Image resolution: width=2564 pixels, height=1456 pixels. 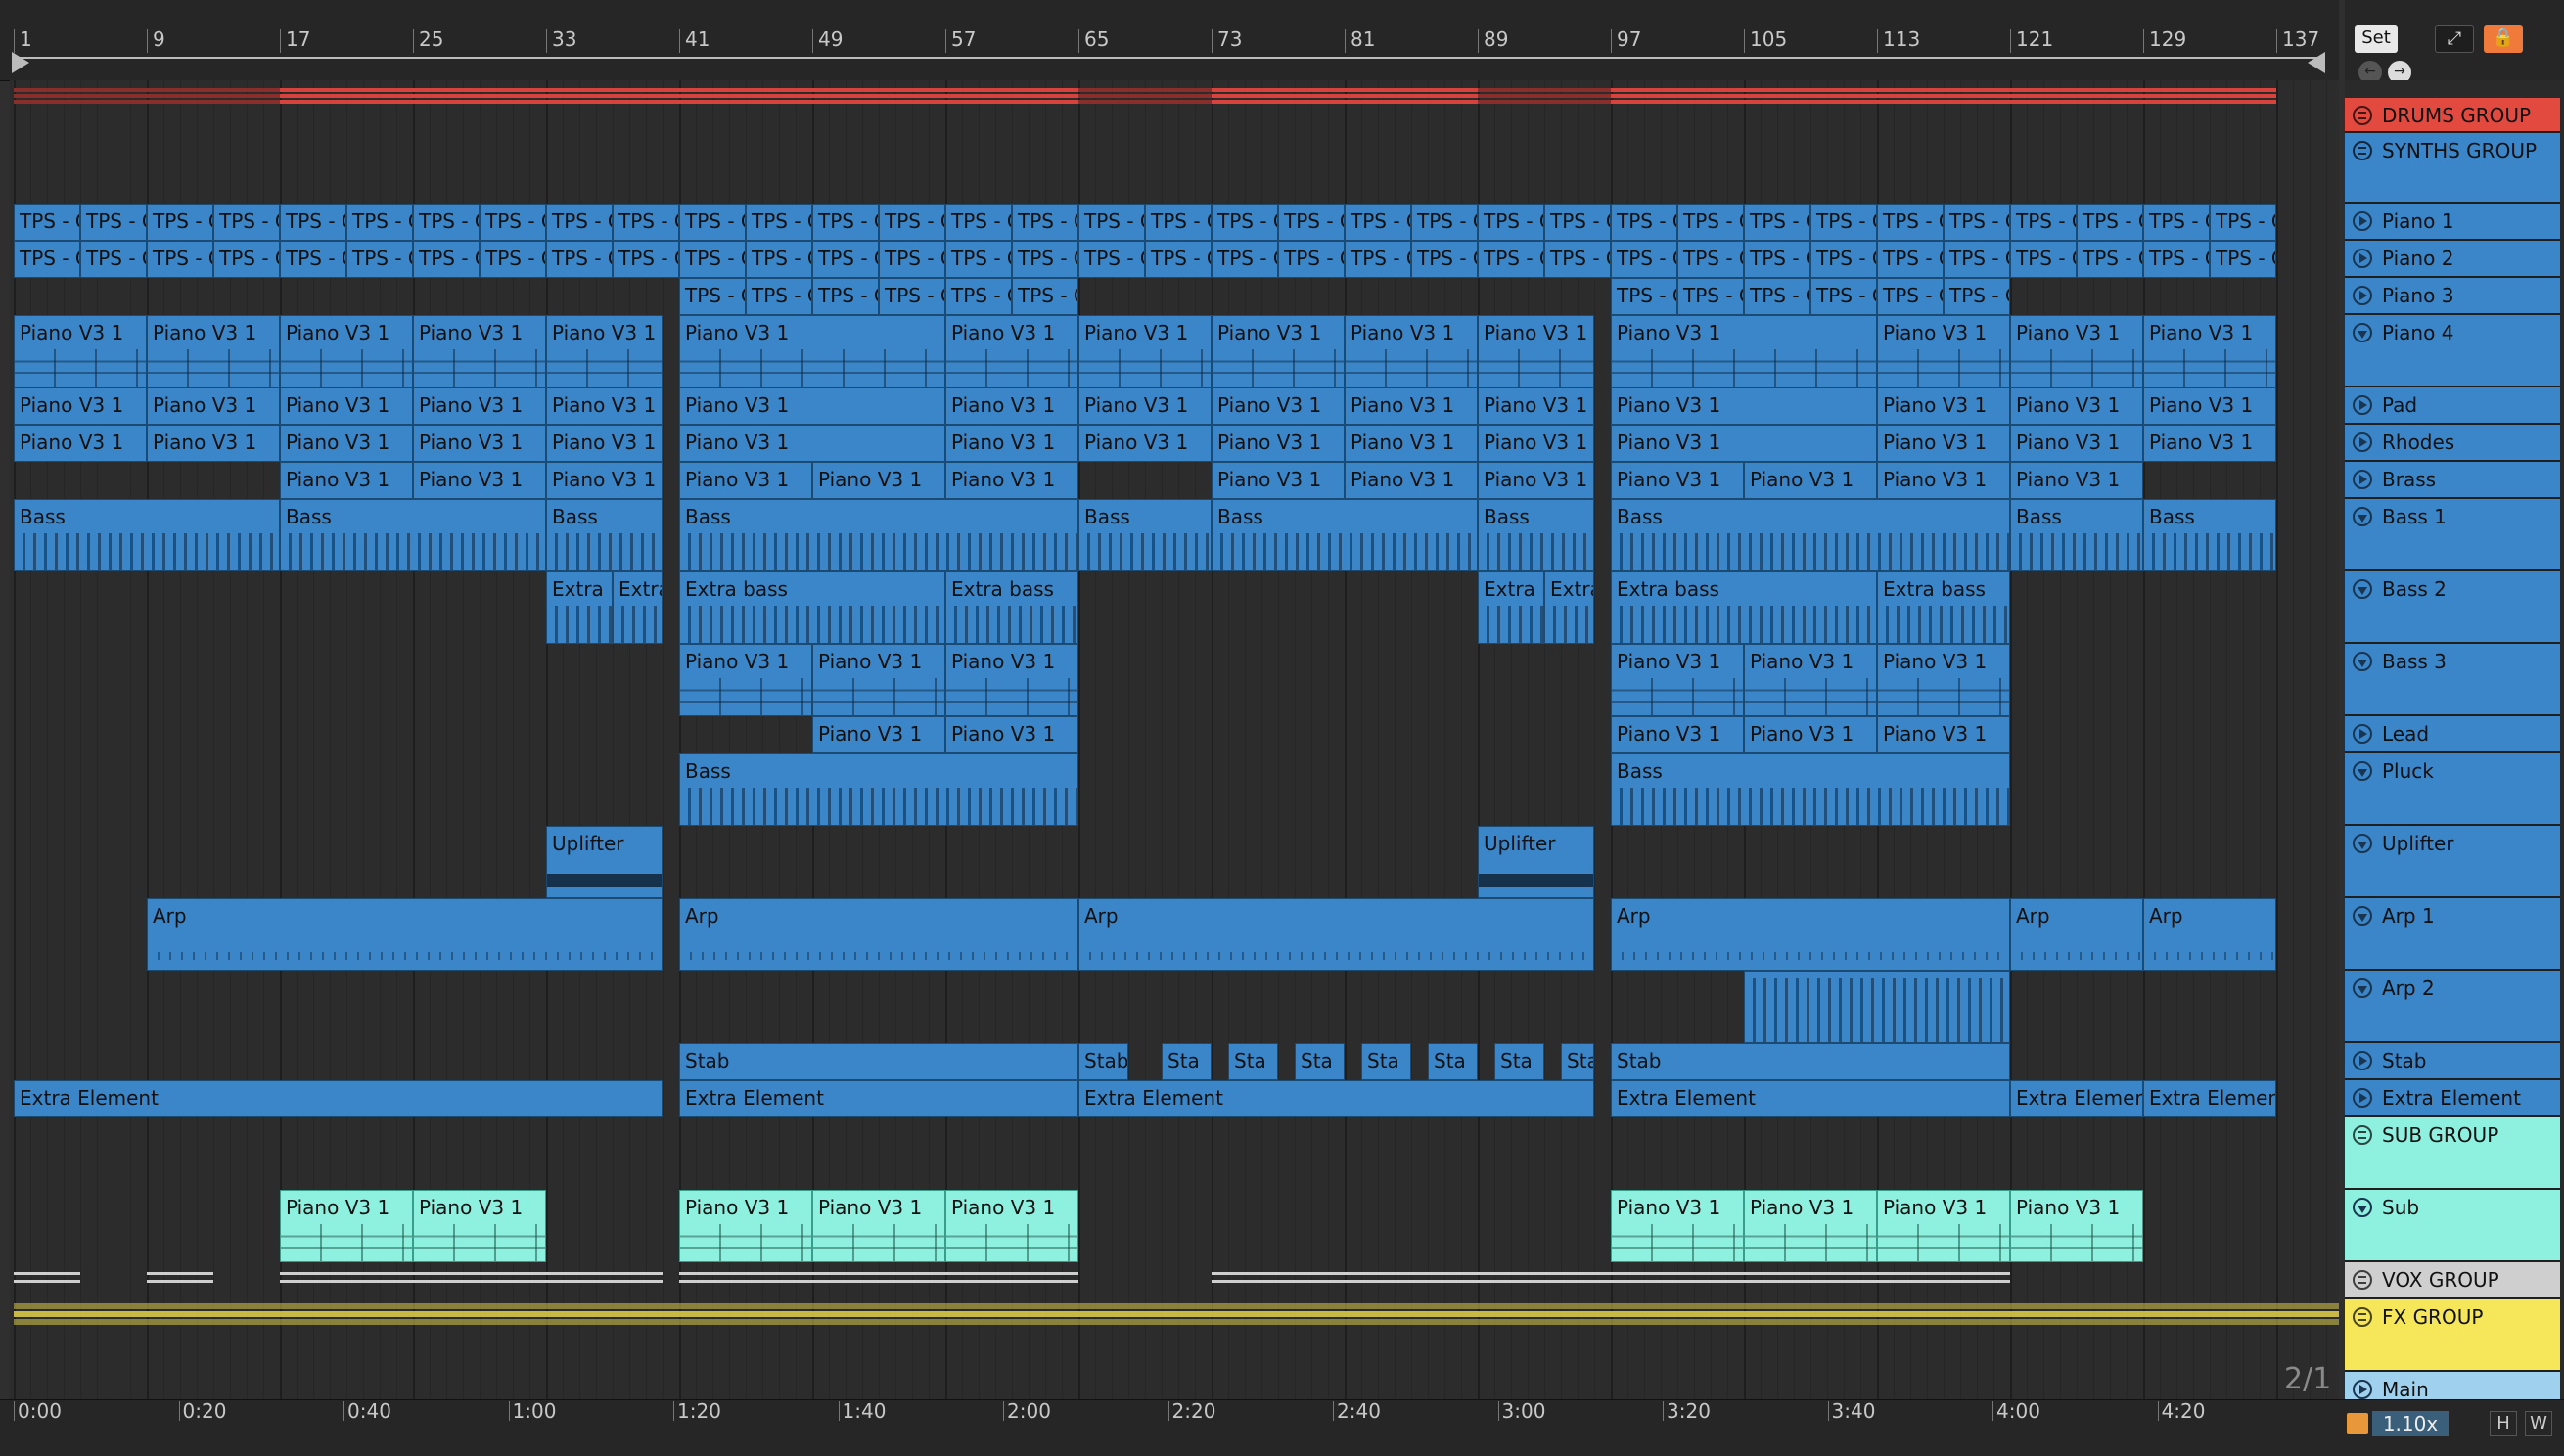 What do you see at coordinates (2452, 115) in the screenshot?
I see `track-header-drums-group: DRUMS GROUP` at bounding box center [2452, 115].